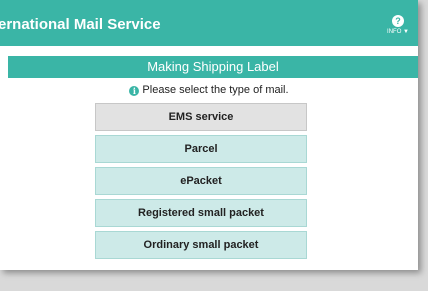  What do you see at coordinates (80, 24) in the screenshot?
I see `app-title: ernational Mail Service` at bounding box center [80, 24].